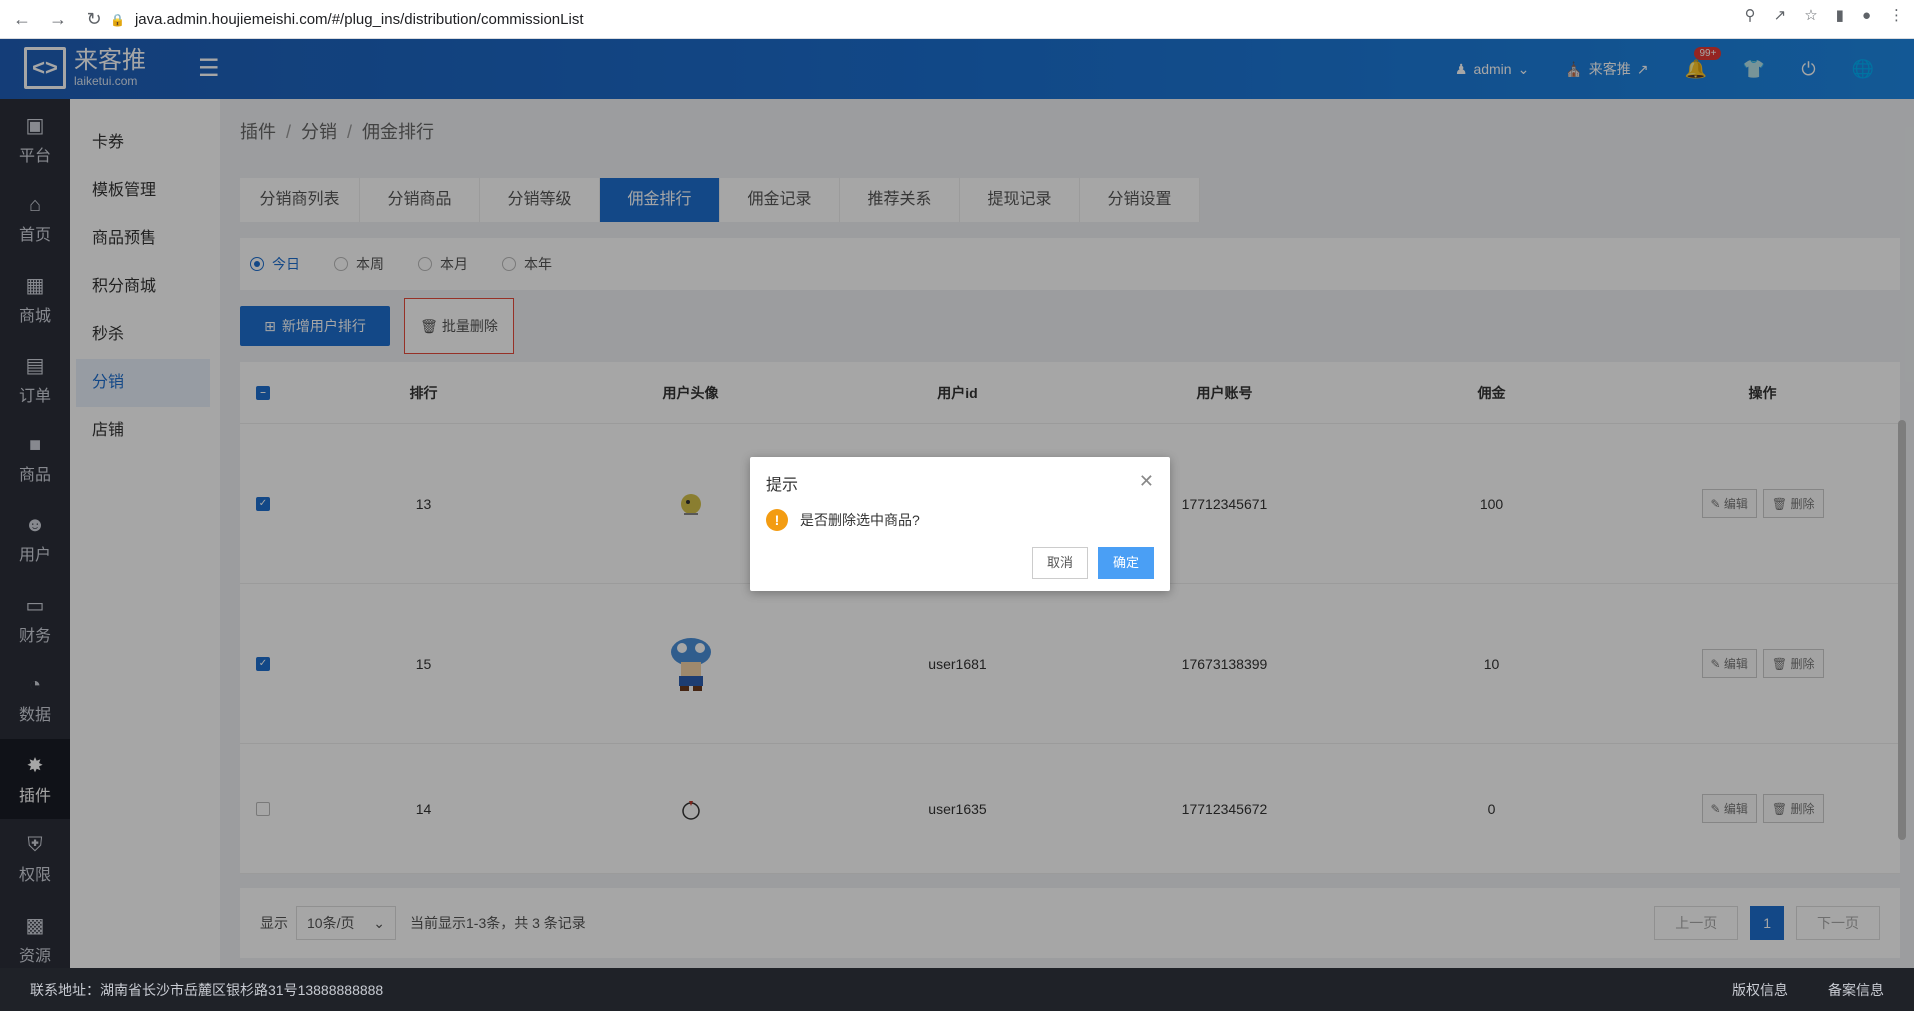 The image size is (1914, 1011). What do you see at coordinates (1059, 563) in the screenshot?
I see `cancel-button: 取消` at bounding box center [1059, 563].